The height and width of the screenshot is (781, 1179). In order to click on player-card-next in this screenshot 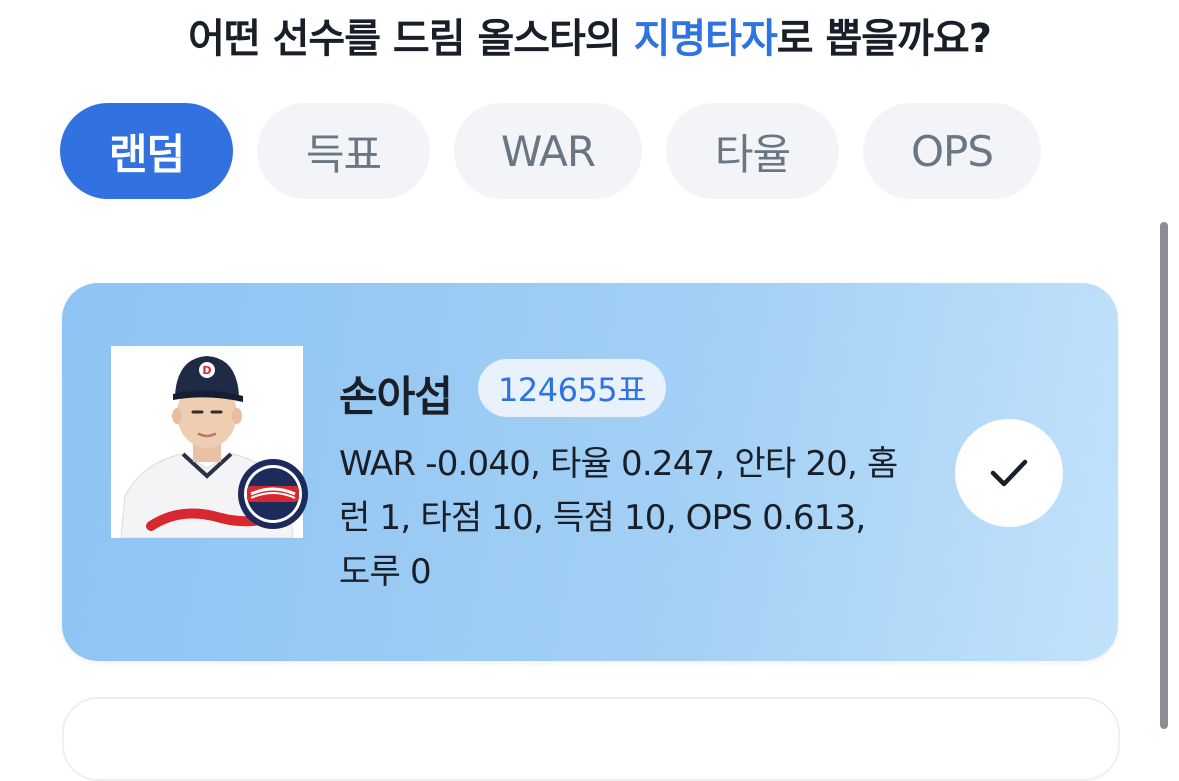, I will do `click(591, 739)`.